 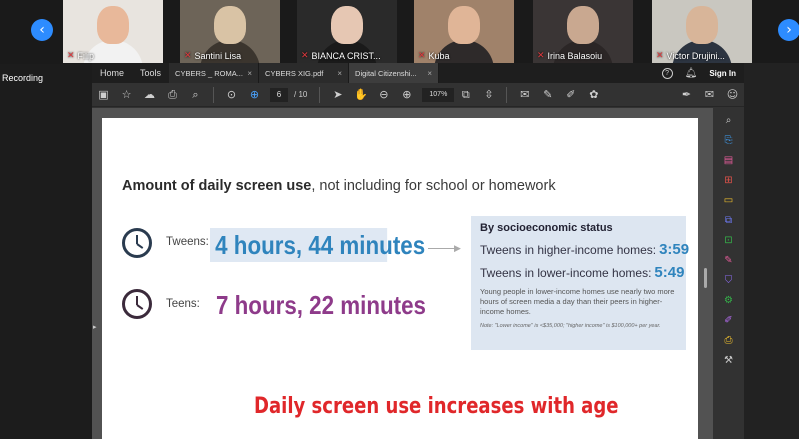 I want to click on participant-name: ✕ Kuba, so click(x=434, y=56).